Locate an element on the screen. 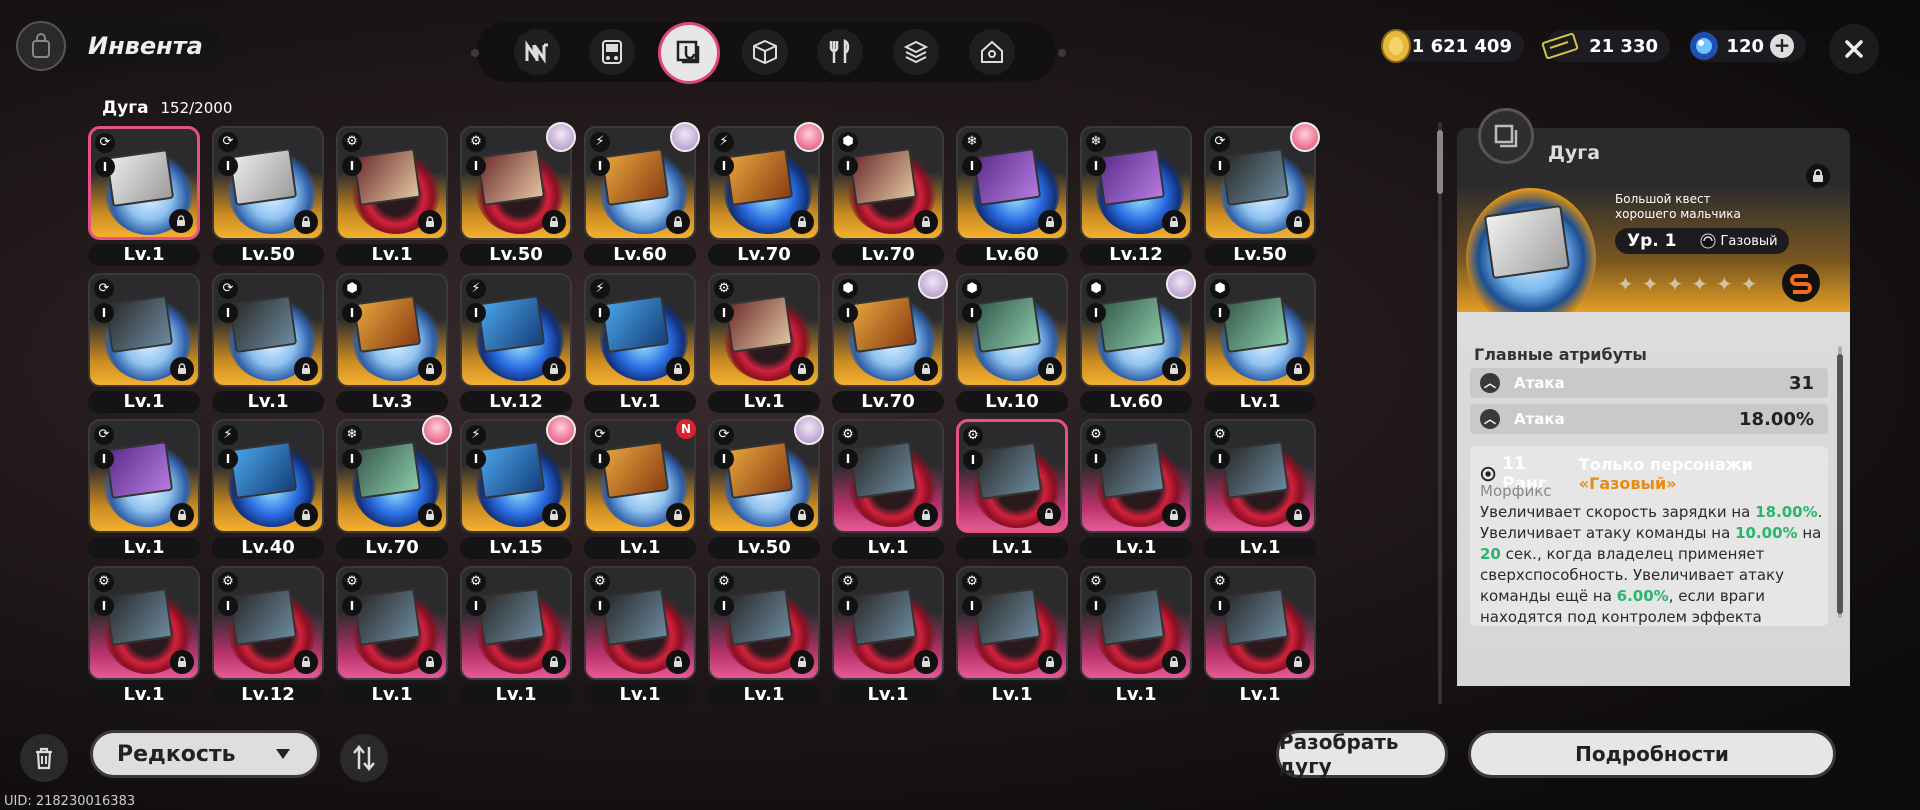  sort-order-button is located at coordinates (364, 758).